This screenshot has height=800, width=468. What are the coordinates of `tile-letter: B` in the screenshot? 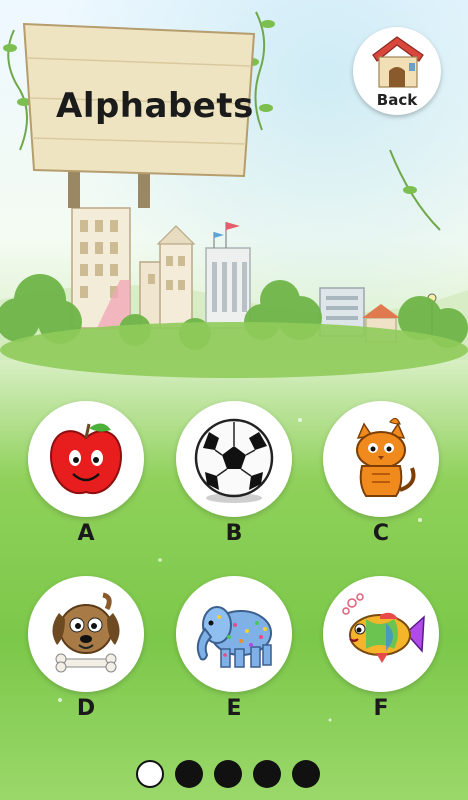 It's located at (234, 533).